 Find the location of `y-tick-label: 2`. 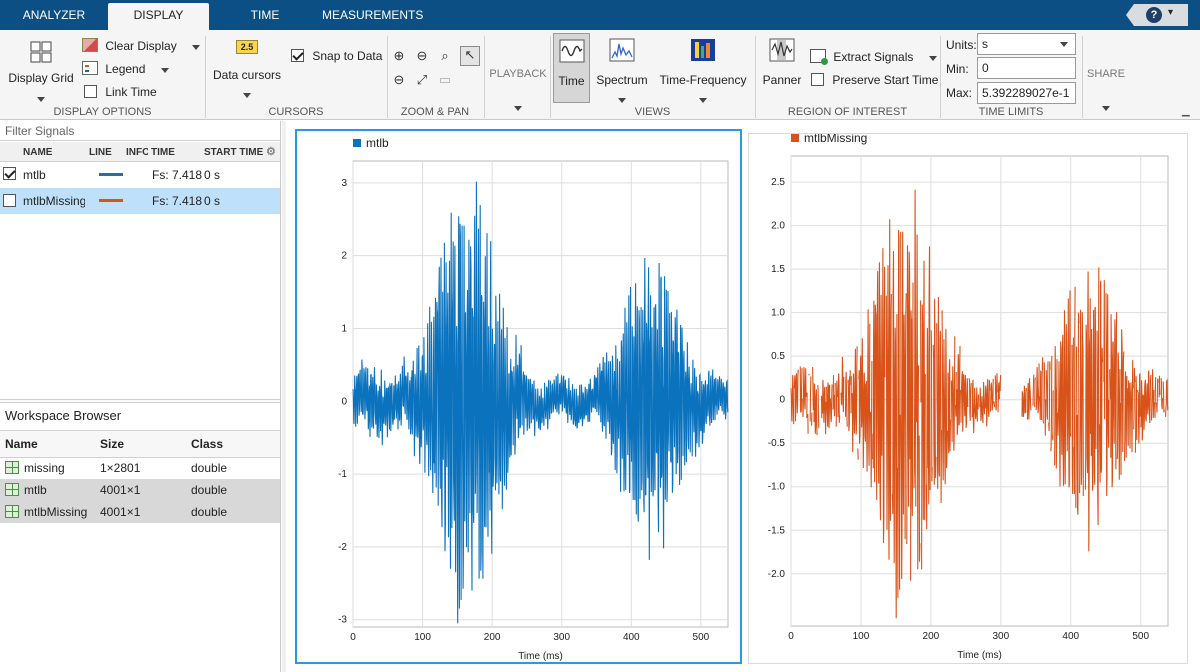

y-tick-label: 2 is located at coordinates (344, 256).